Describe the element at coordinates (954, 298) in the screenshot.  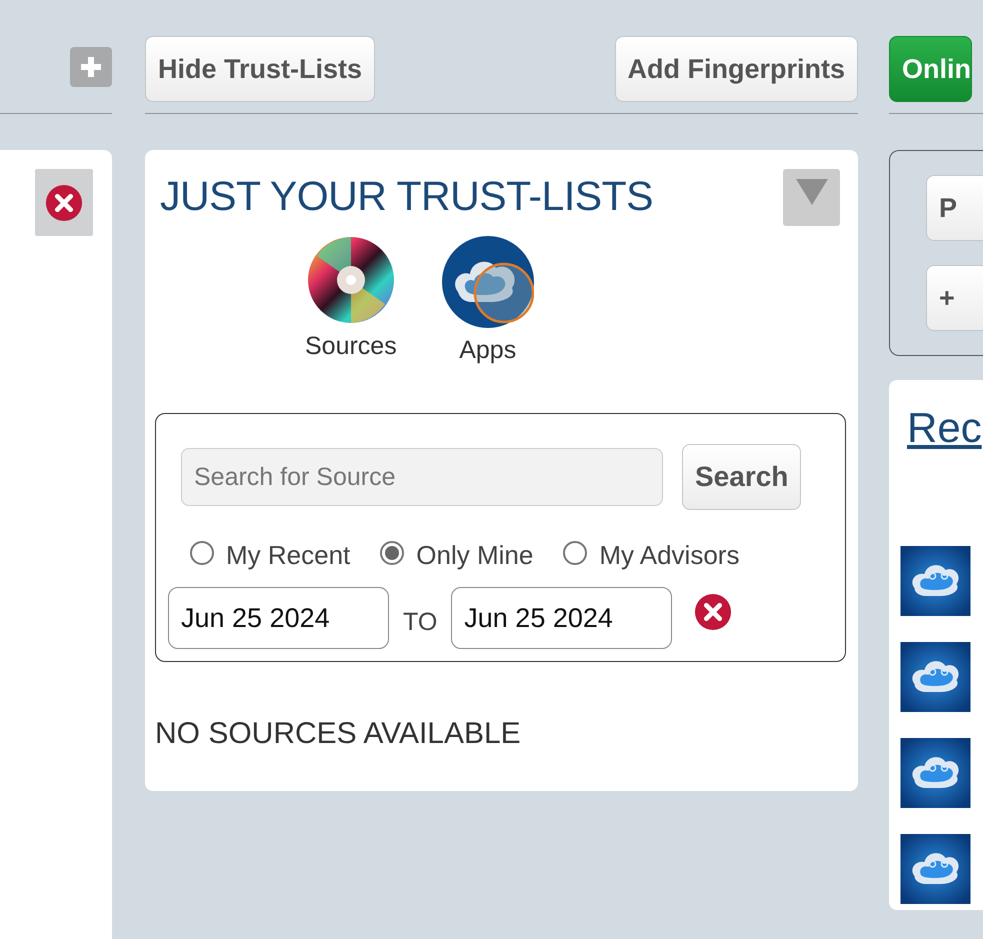
I see `action-button: +` at that location.